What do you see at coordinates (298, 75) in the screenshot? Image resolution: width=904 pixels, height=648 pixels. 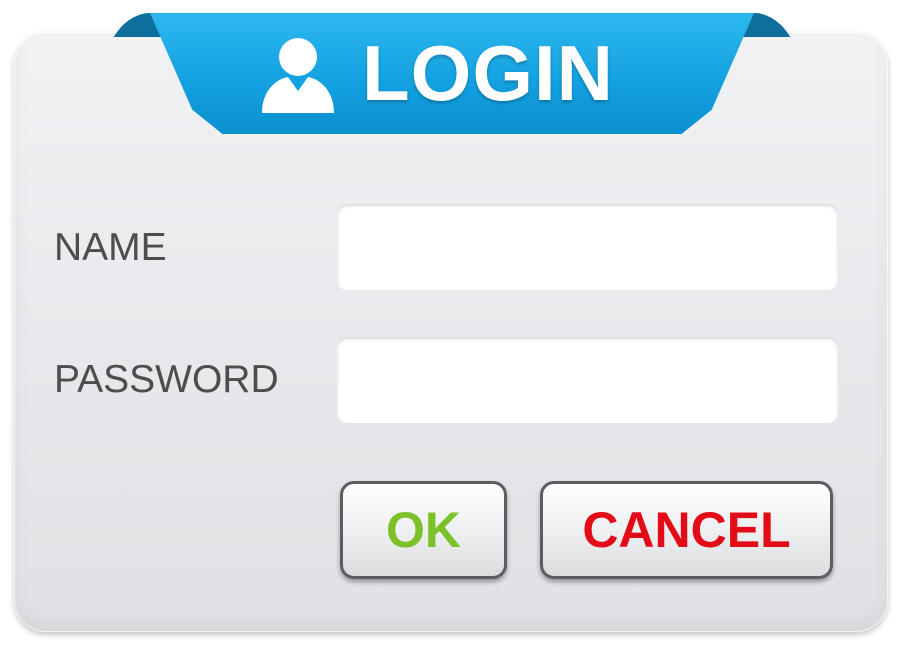 I see `user-icon` at bounding box center [298, 75].